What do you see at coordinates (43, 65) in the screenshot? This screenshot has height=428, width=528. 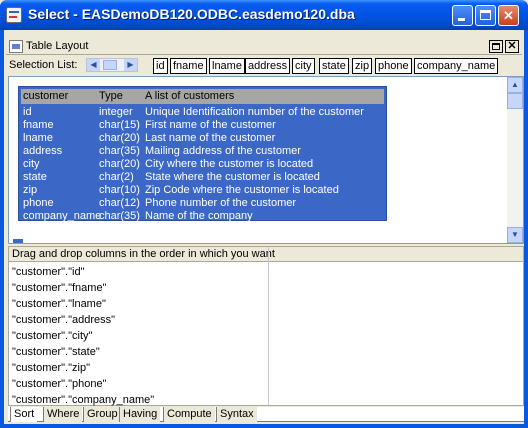 I see `selection-list-label: Selection List:` at bounding box center [43, 65].